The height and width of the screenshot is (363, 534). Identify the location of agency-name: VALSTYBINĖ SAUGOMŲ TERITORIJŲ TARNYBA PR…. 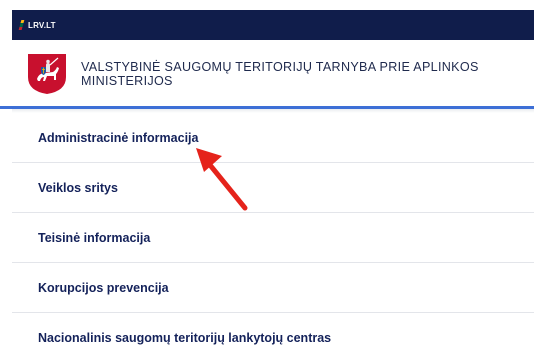
(280, 74).